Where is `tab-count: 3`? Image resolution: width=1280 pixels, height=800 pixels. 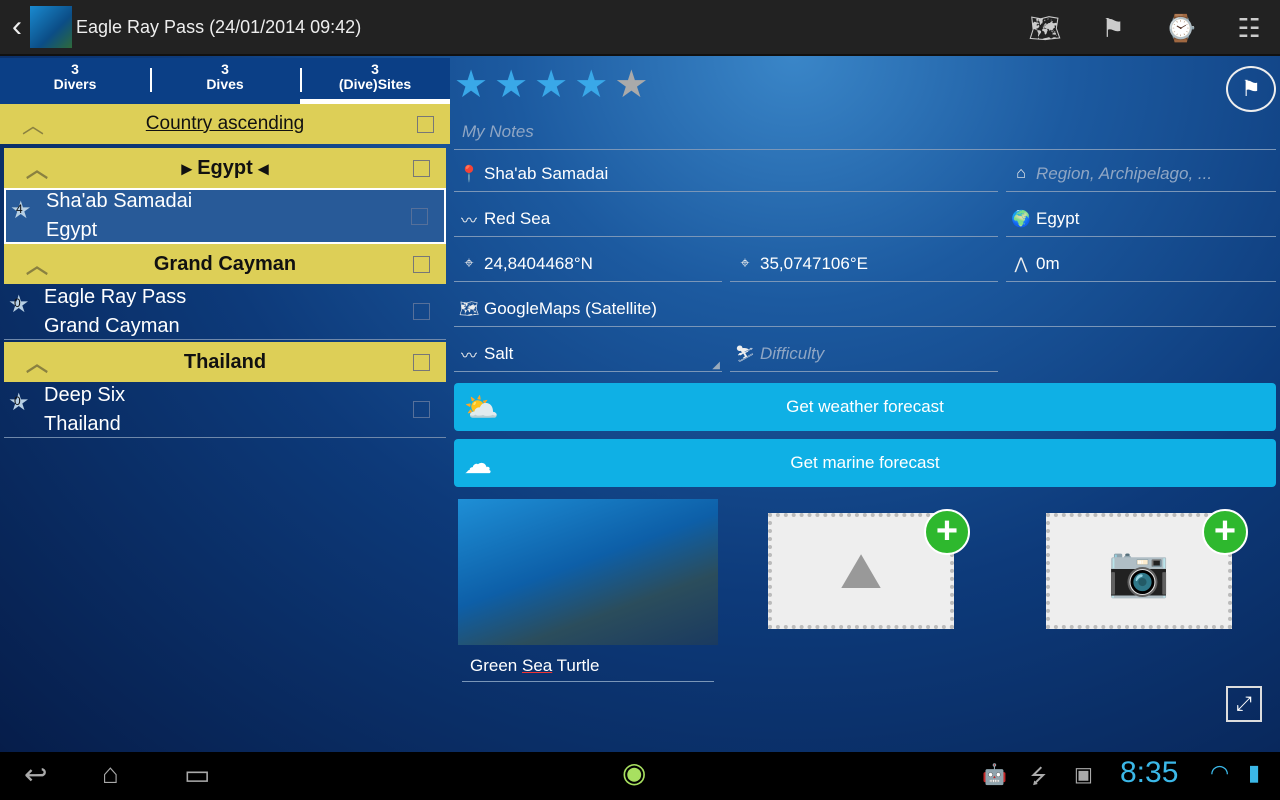 tab-count: 3 is located at coordinates (225, 69).